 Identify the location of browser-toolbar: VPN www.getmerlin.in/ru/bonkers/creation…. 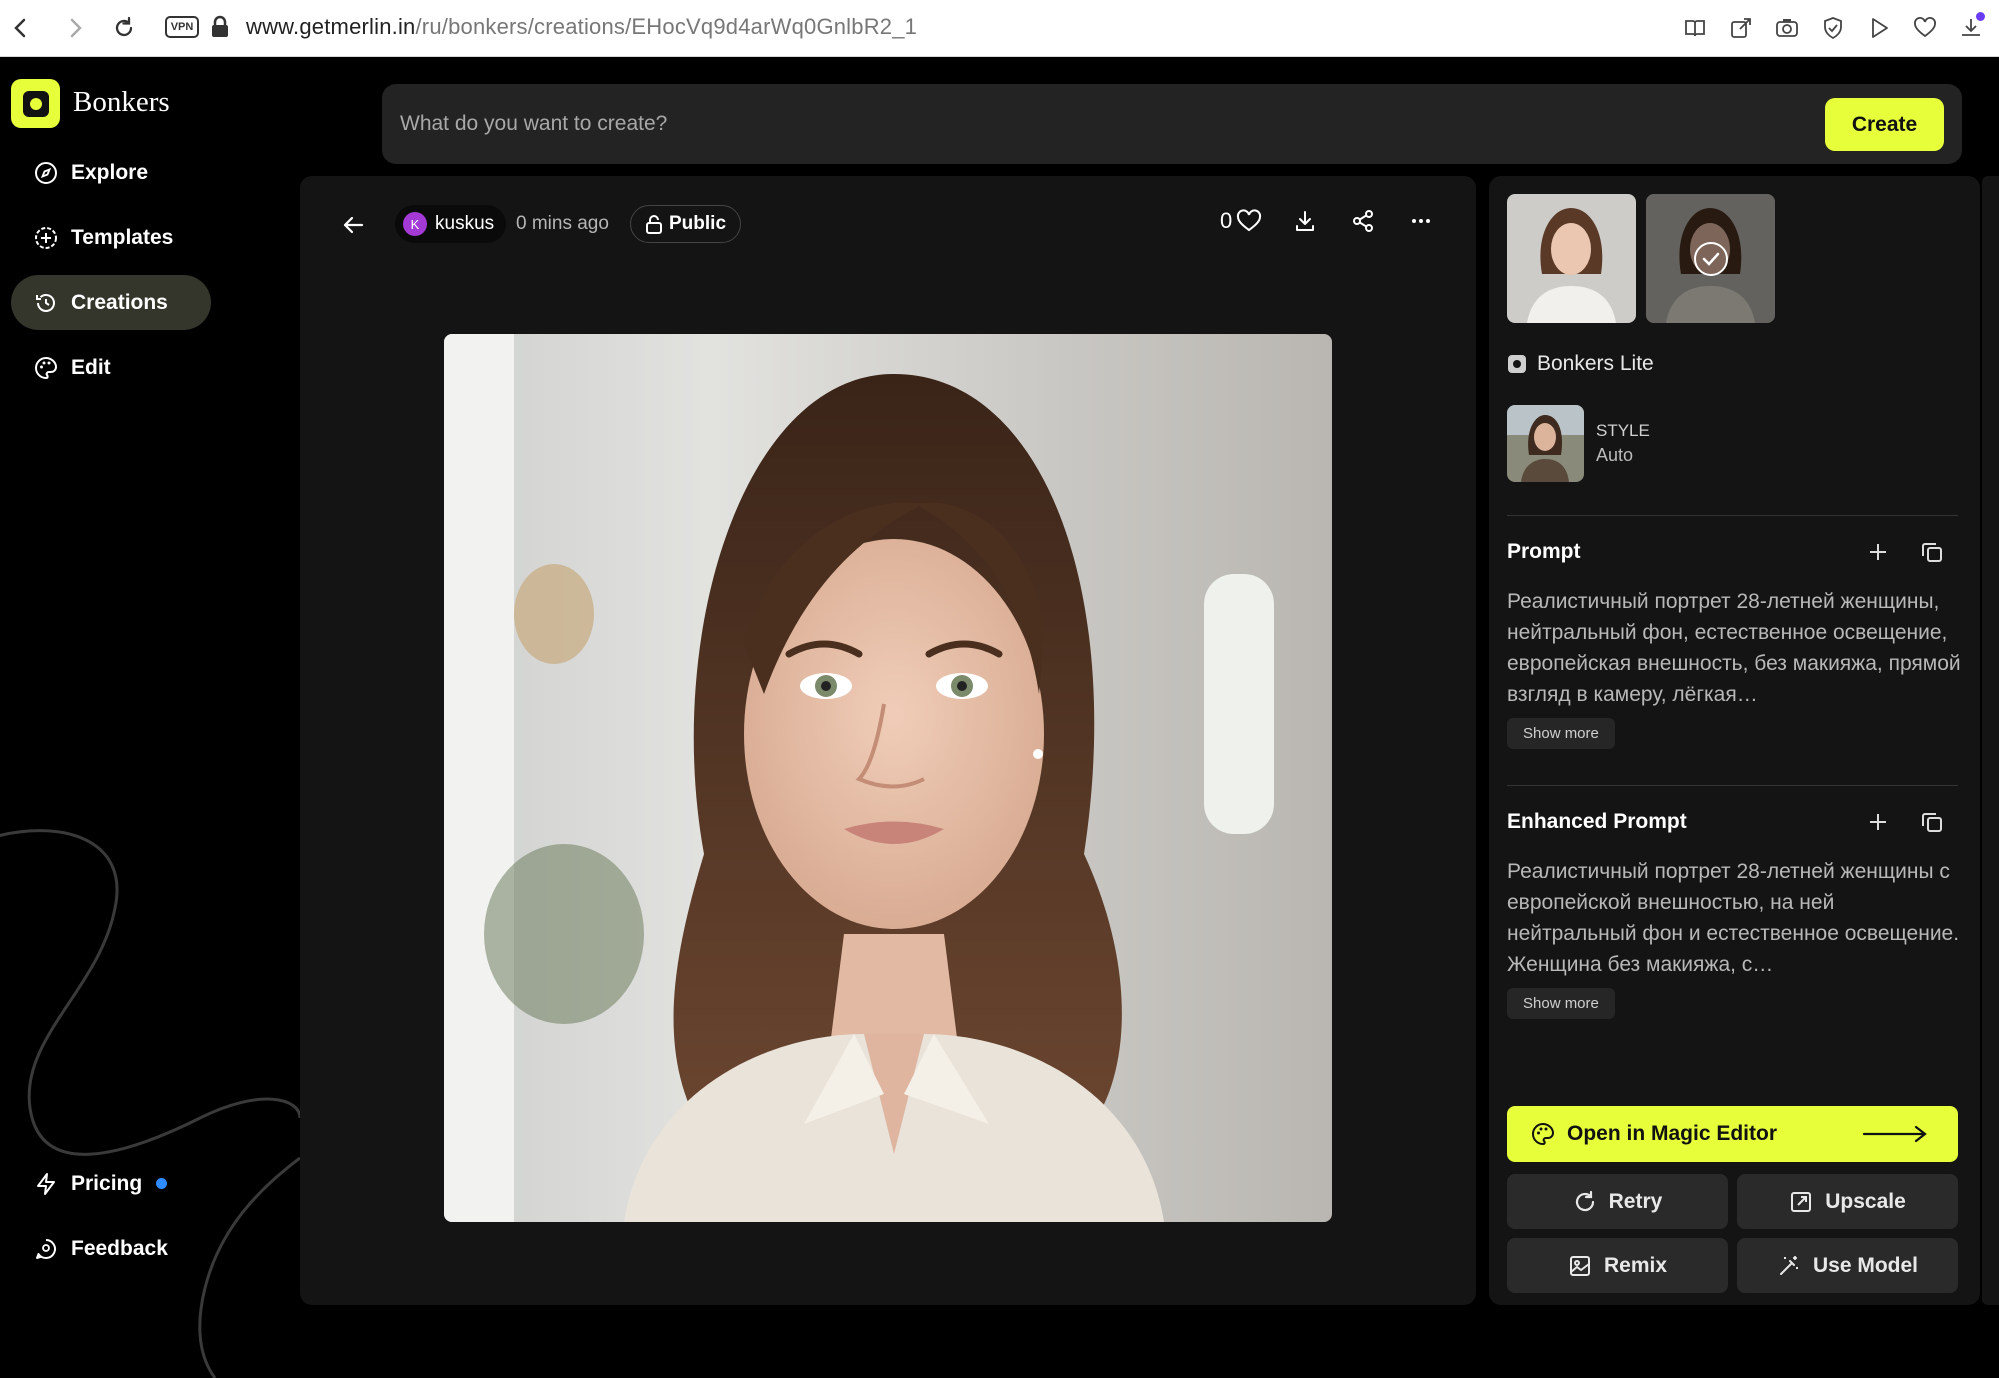
(999, 28).